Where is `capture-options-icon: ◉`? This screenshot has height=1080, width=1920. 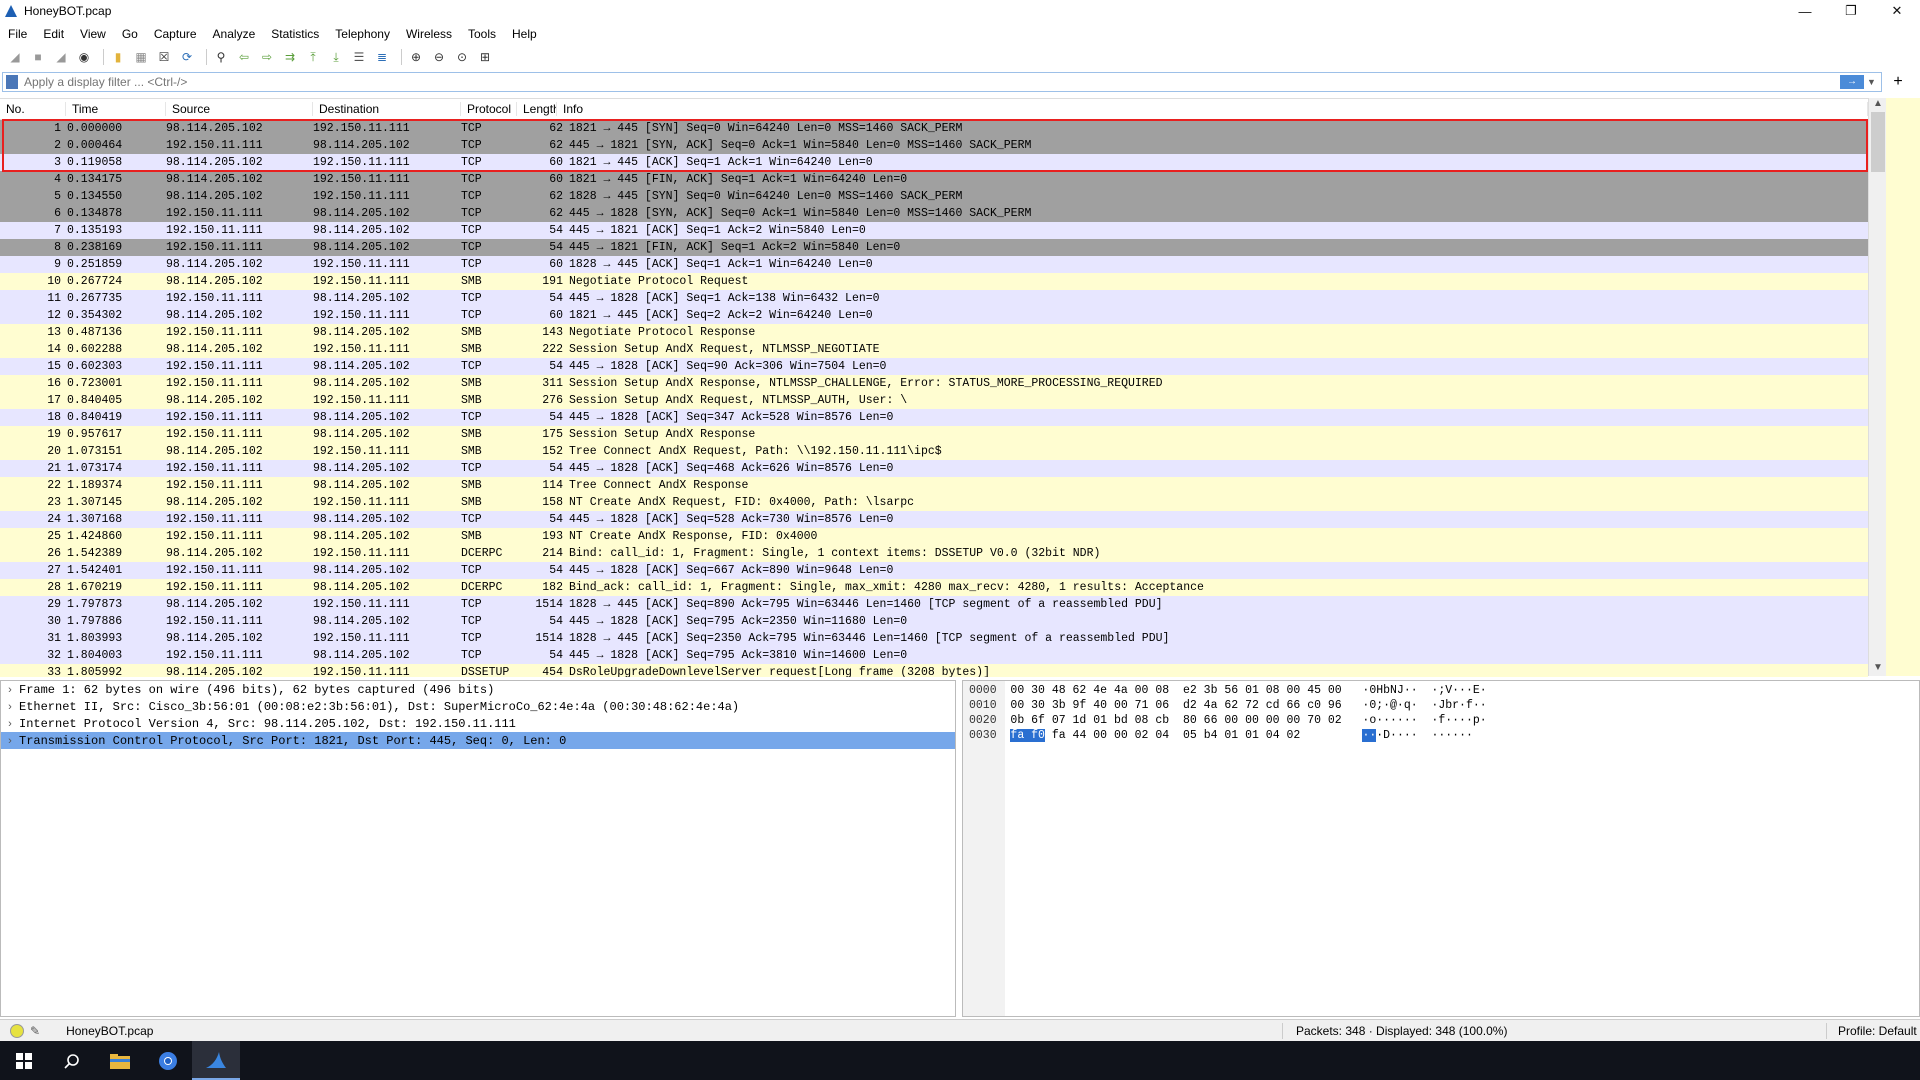 capture-options-icon: ◉ is located at coordinates (84, 57).